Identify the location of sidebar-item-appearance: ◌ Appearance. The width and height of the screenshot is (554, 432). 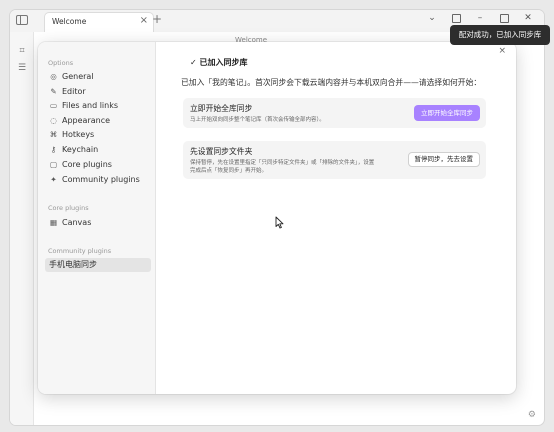
(98, 121).